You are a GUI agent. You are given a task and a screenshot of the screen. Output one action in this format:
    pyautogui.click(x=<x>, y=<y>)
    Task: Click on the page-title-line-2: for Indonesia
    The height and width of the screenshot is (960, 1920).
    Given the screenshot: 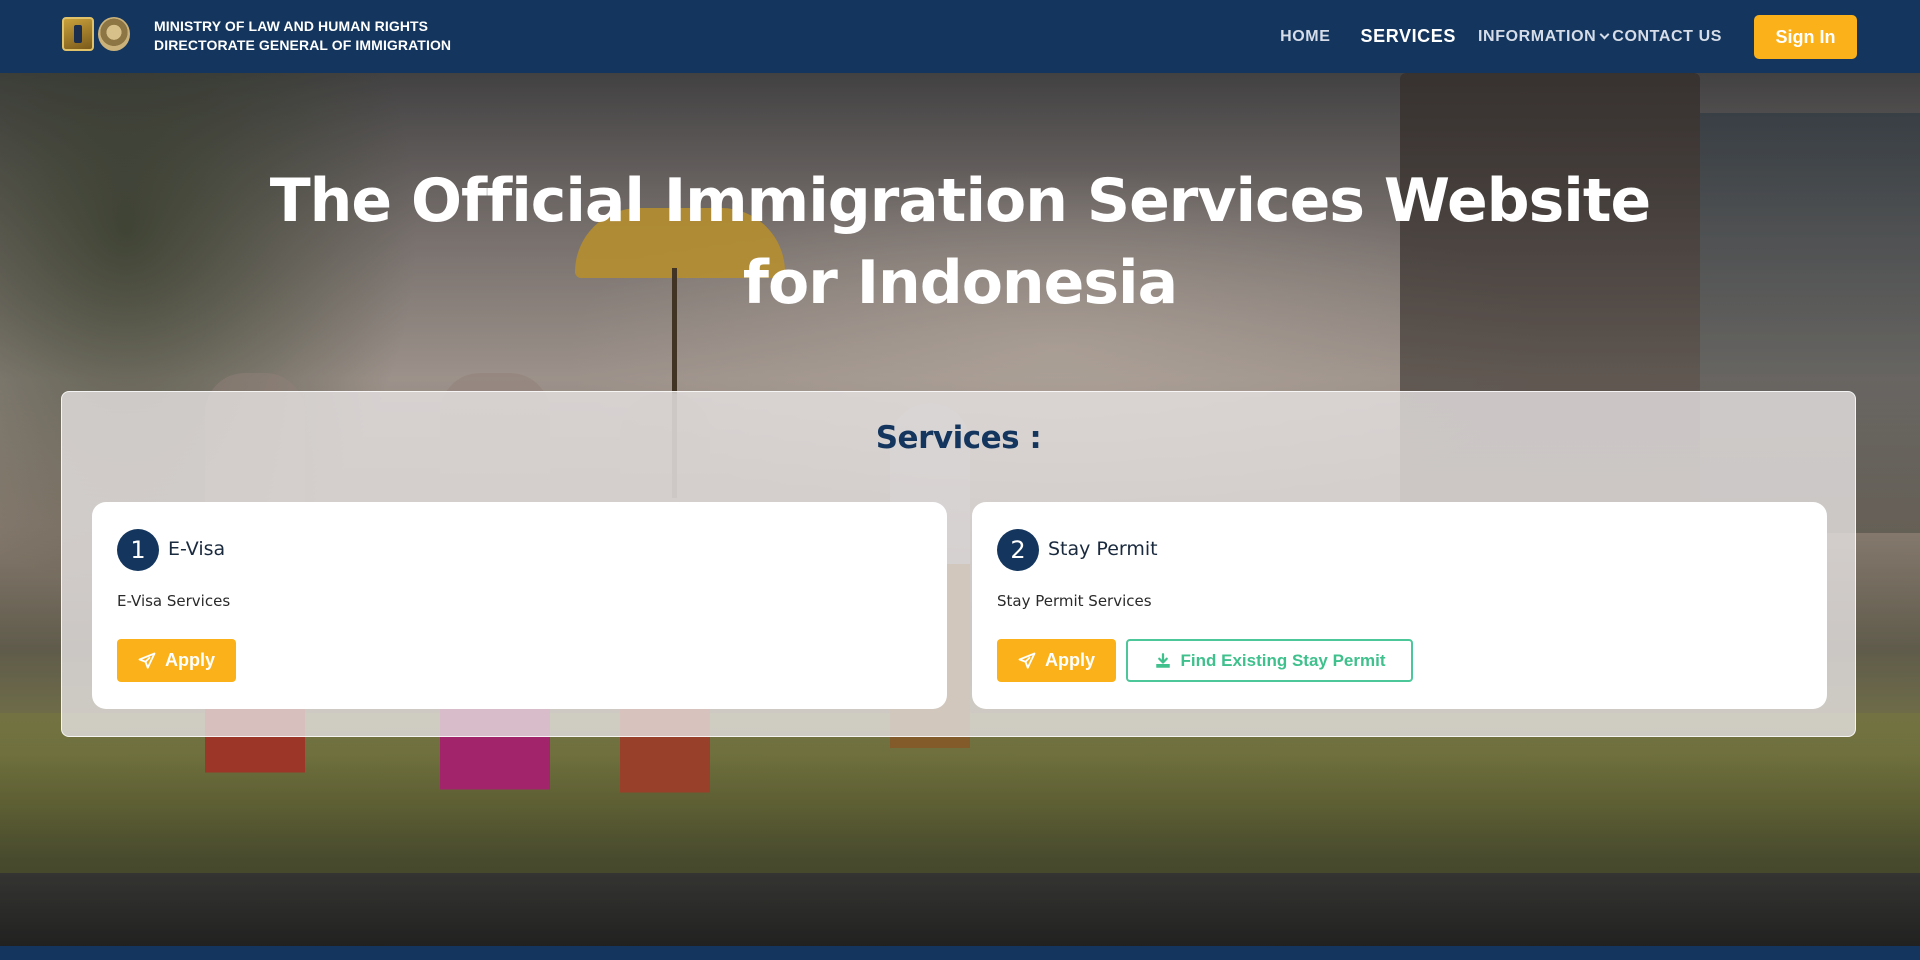 What is the action you would take?
    pyautogui.click(x=960, y=283)
    